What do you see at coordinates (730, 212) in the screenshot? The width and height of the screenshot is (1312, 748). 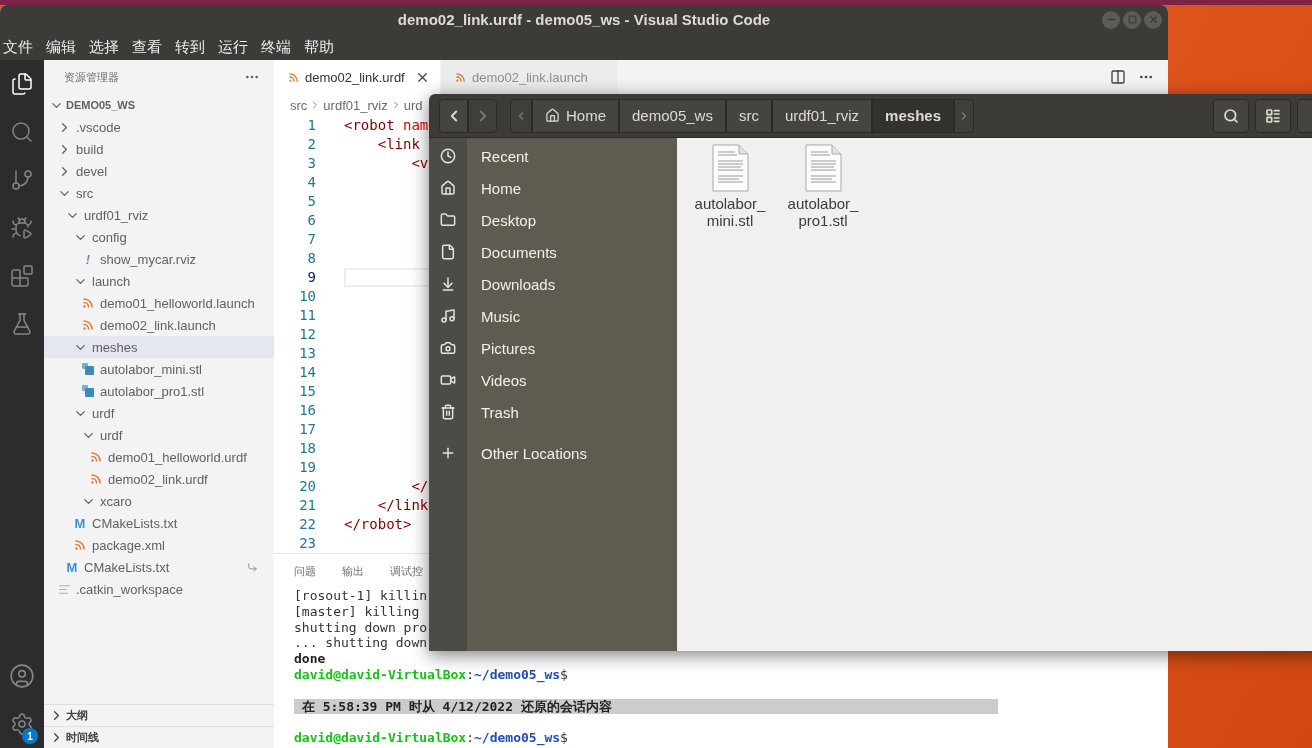 I see `file-name: autolabor_ mini.stl` at bounding box center [730, 212].